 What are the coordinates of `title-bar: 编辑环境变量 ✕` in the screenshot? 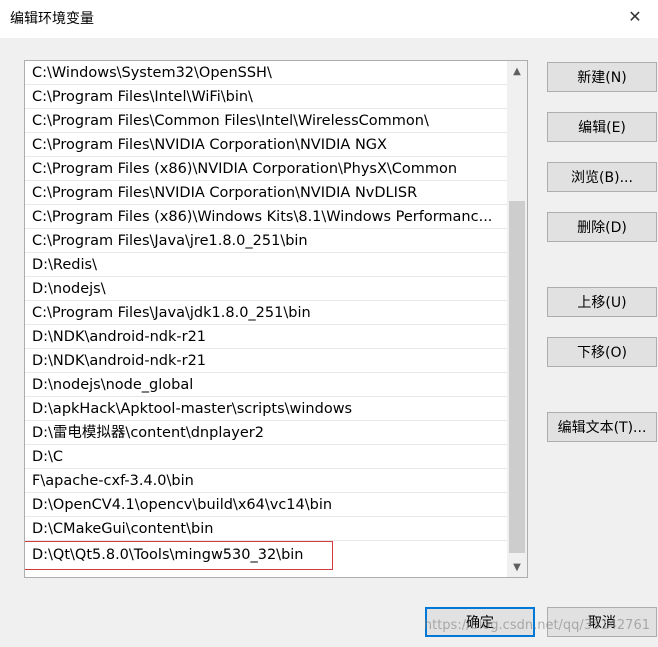 It's located at (329, 19).